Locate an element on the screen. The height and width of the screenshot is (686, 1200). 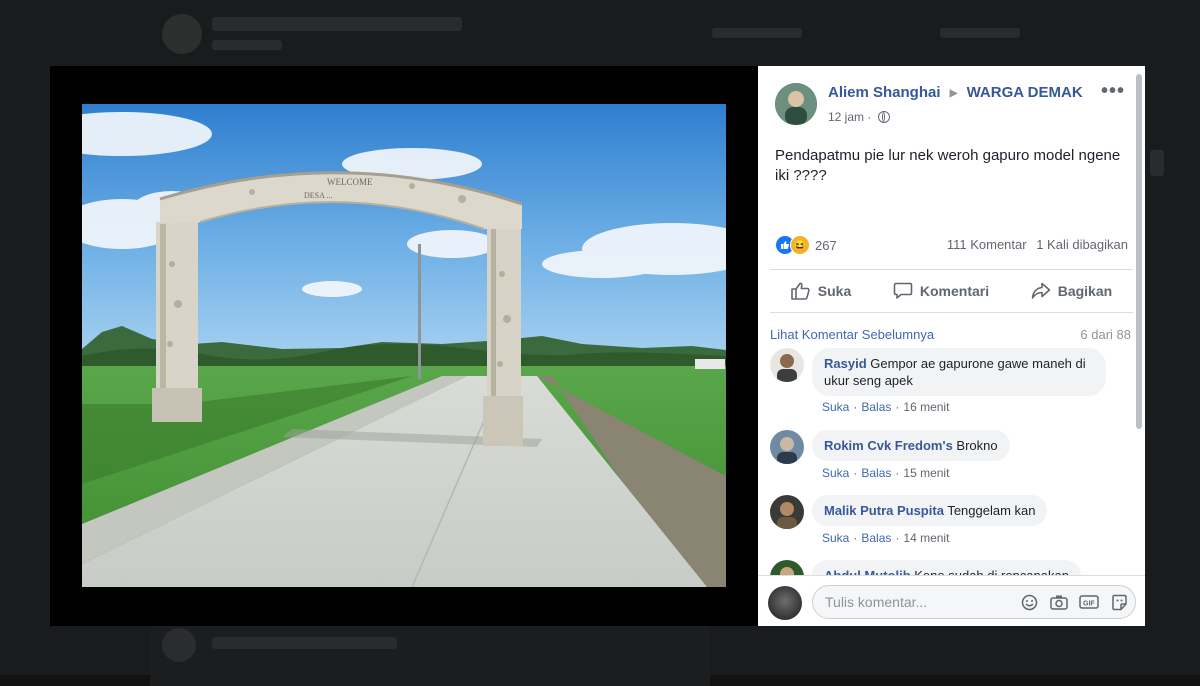
post-meta: 12 jam · is located at coordinates (859, 117).